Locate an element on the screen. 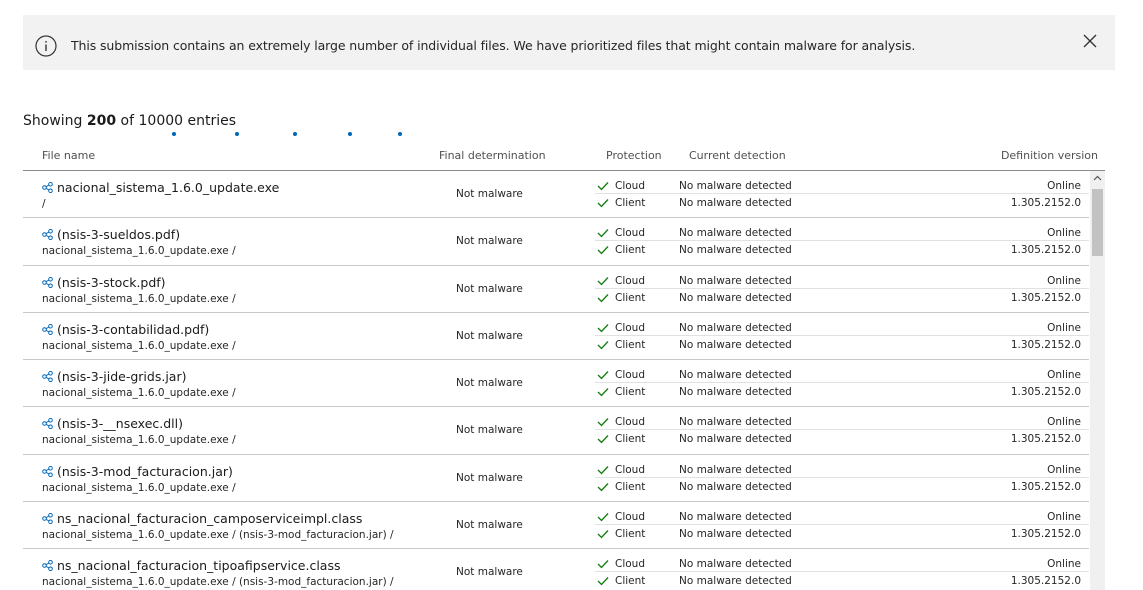  file-name: (nsis-3-contabilidad.pdf) is located at coordinates (125, 329).